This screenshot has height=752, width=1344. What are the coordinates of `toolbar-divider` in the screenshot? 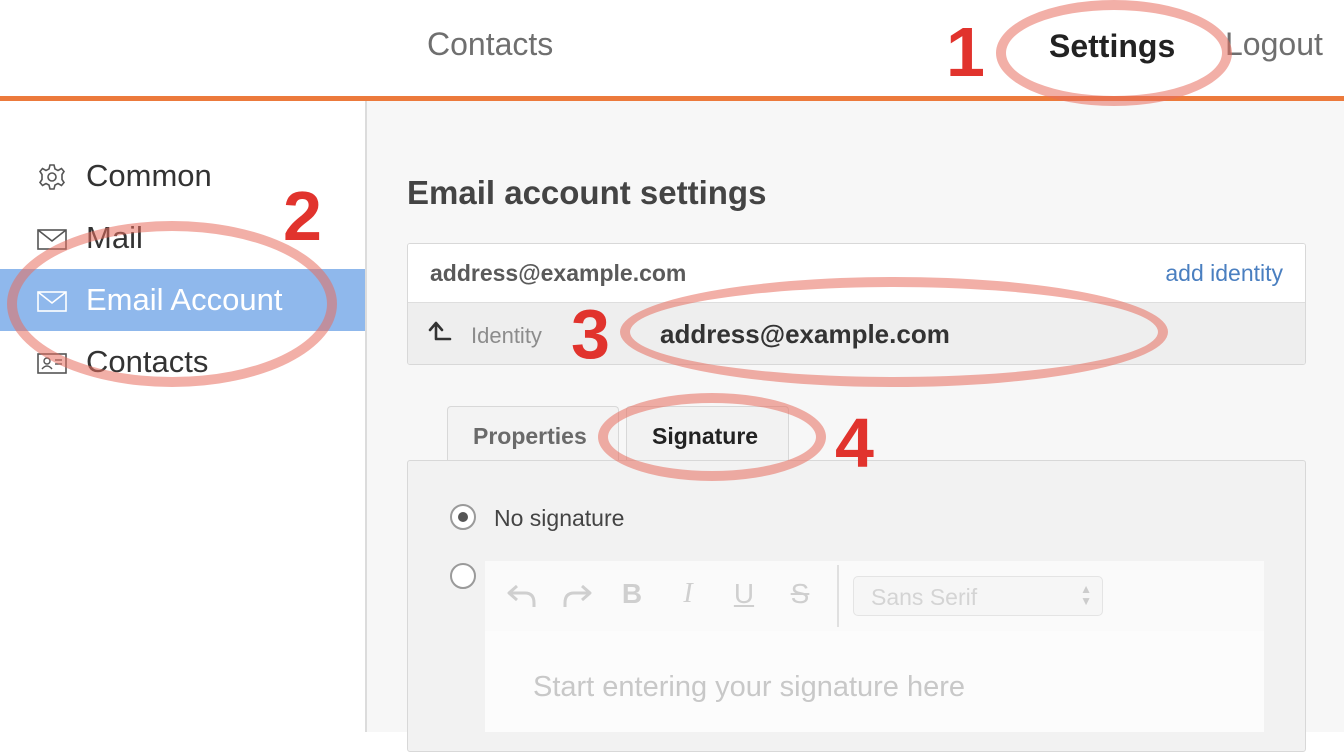 It's located at (838, 596).